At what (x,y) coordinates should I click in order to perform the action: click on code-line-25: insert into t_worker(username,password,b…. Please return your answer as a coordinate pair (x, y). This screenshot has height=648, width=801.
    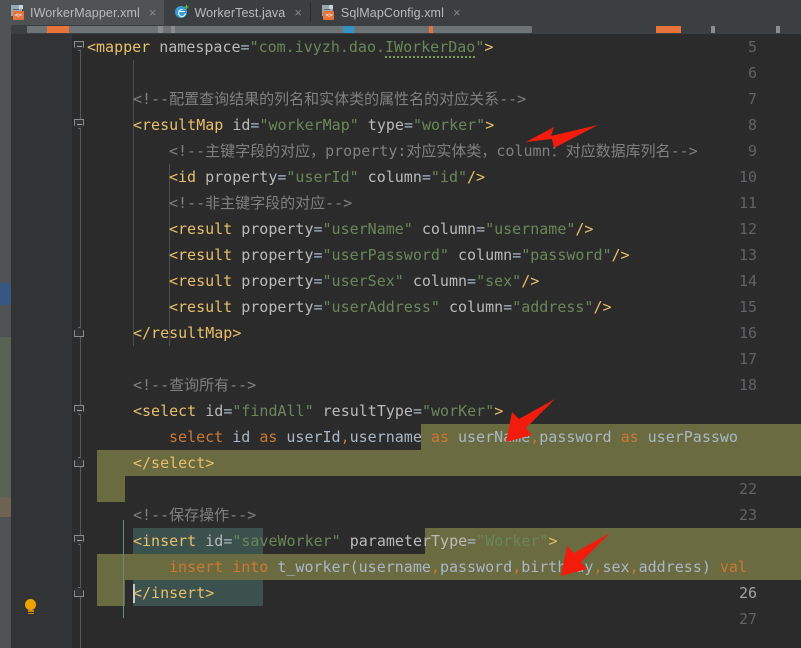
    Looking at the image, I should click on (444, 567).